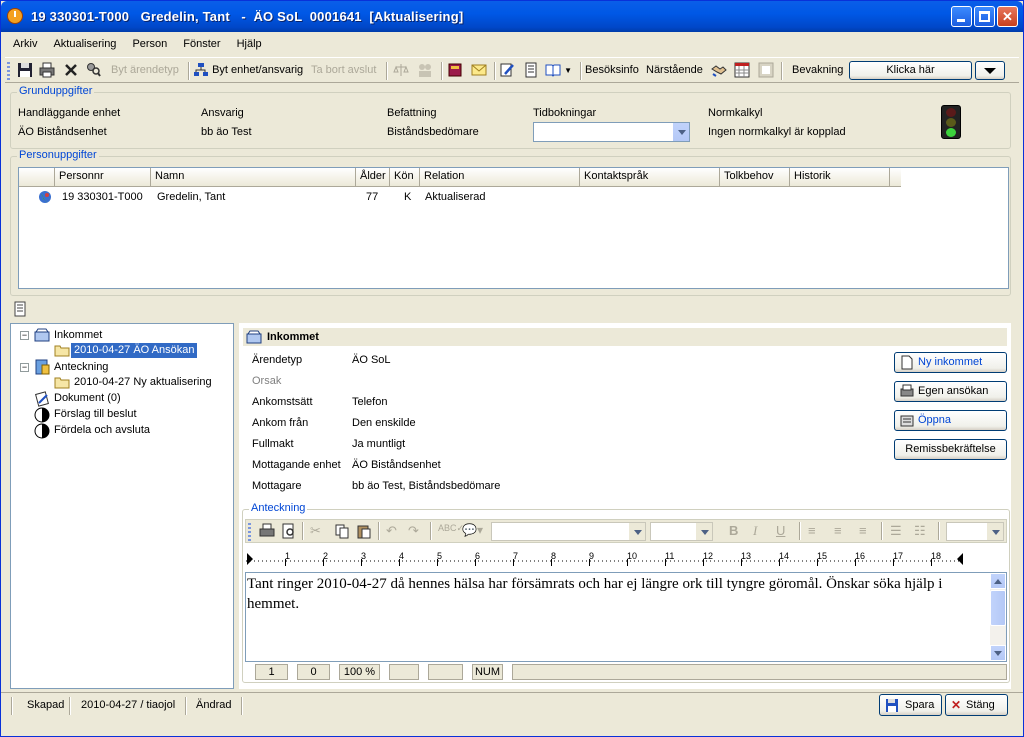 Image resolution: width=1024 pixels, height=737 pixels. Describe the element at coordinates (611, 132) in the screenshot. I see `tidbokningar-select` at that location.